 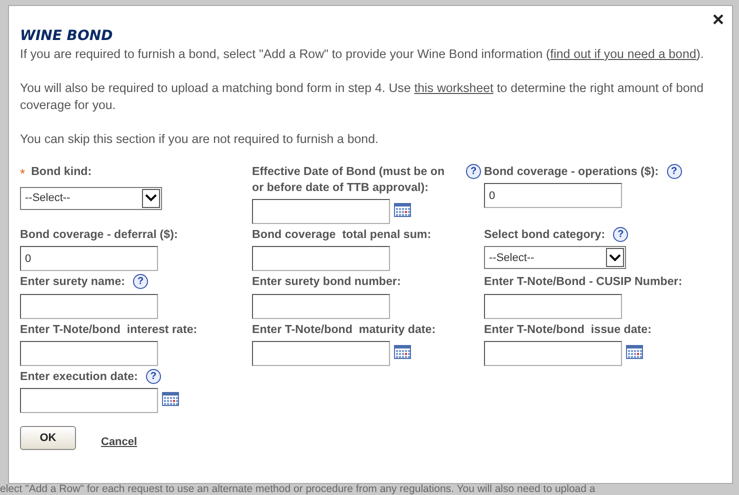 What do you see at coordinates (583, 282) in the screenshot?
I see `field-label: Enter T-Note/Bond - CUSIP Number:` at bounding box center [583, 282].